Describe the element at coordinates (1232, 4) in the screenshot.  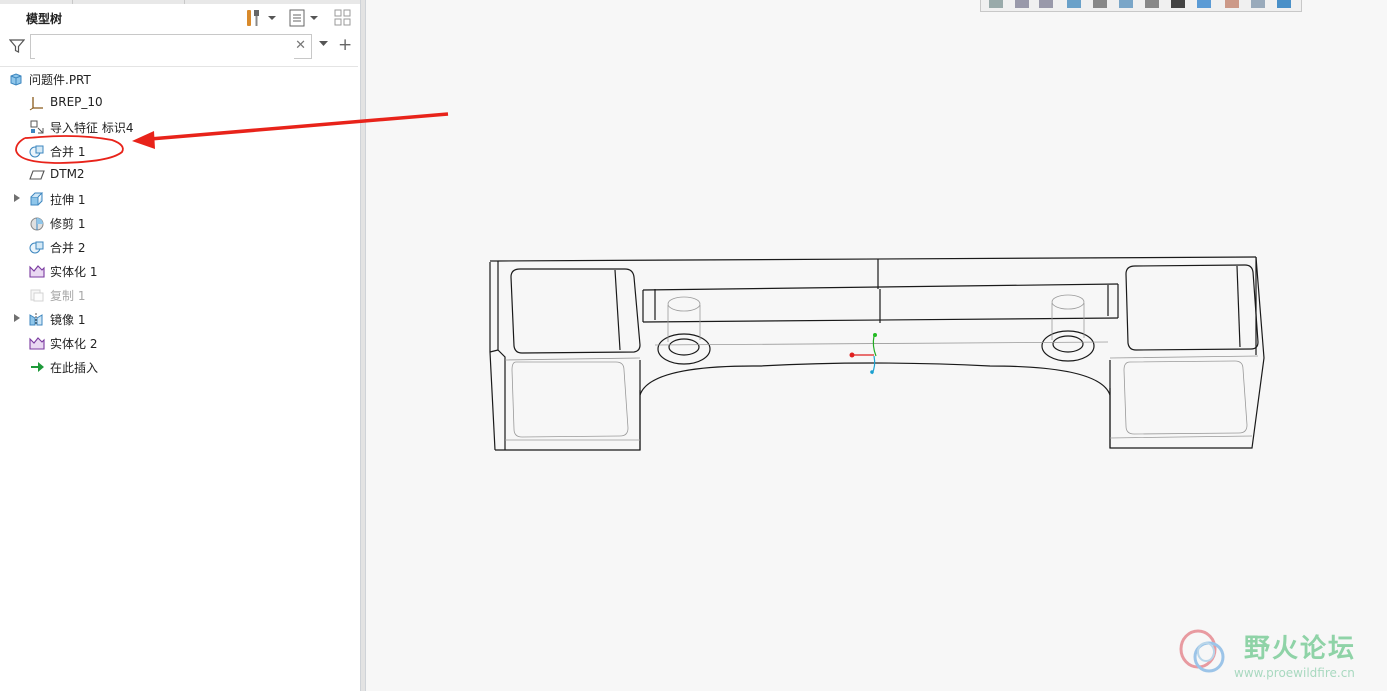
I see `annotation-display-icon` at that location.